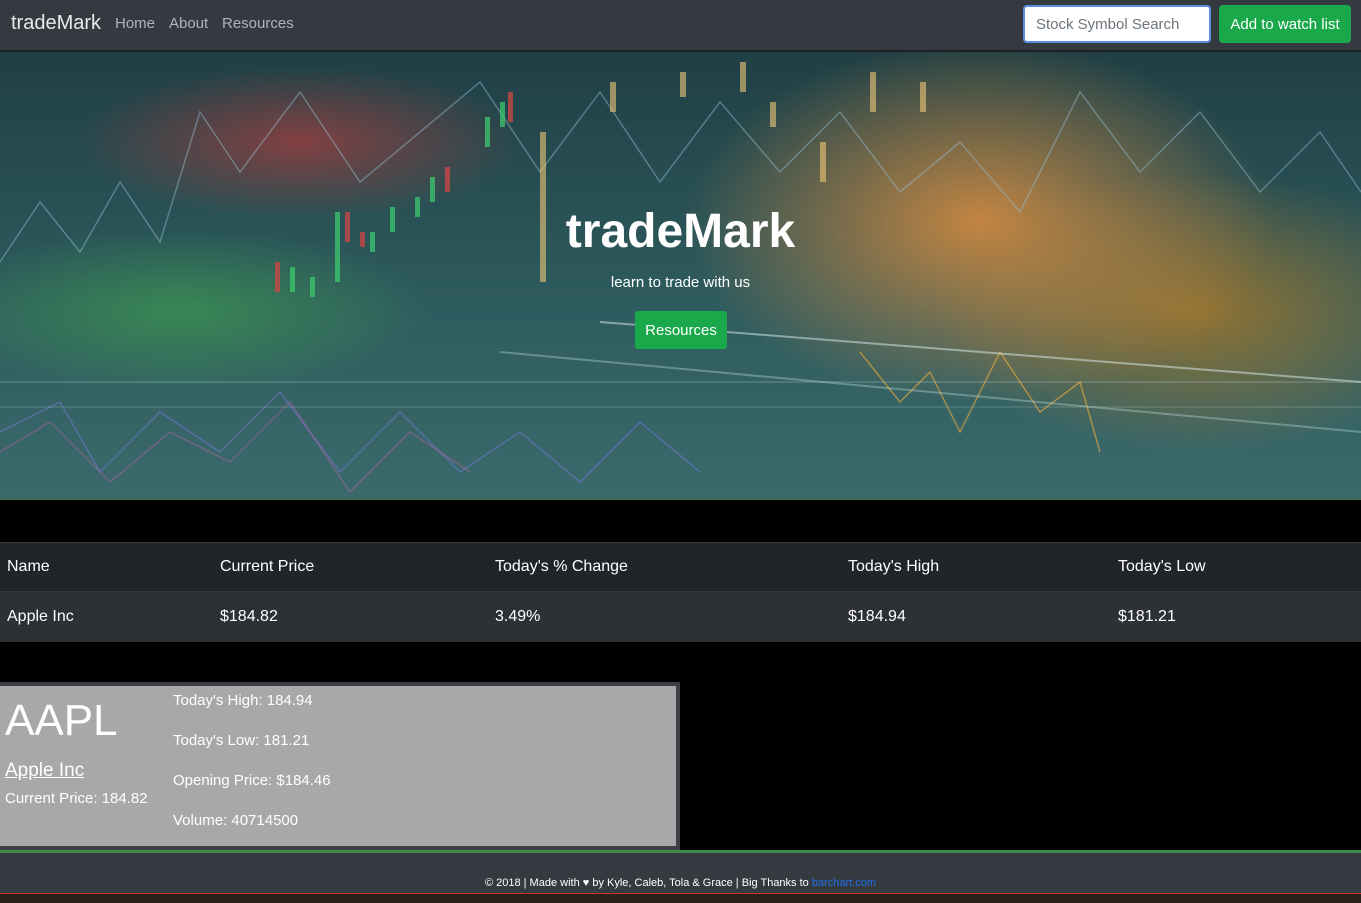  I want to click on nav-link-about: About, so click(188, 23).